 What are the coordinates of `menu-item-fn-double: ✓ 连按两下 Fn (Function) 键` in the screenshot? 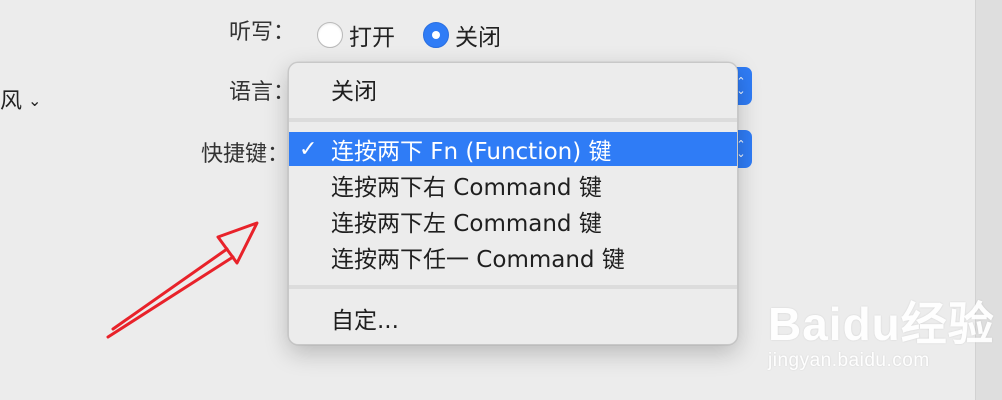 It's located at (513, 149).